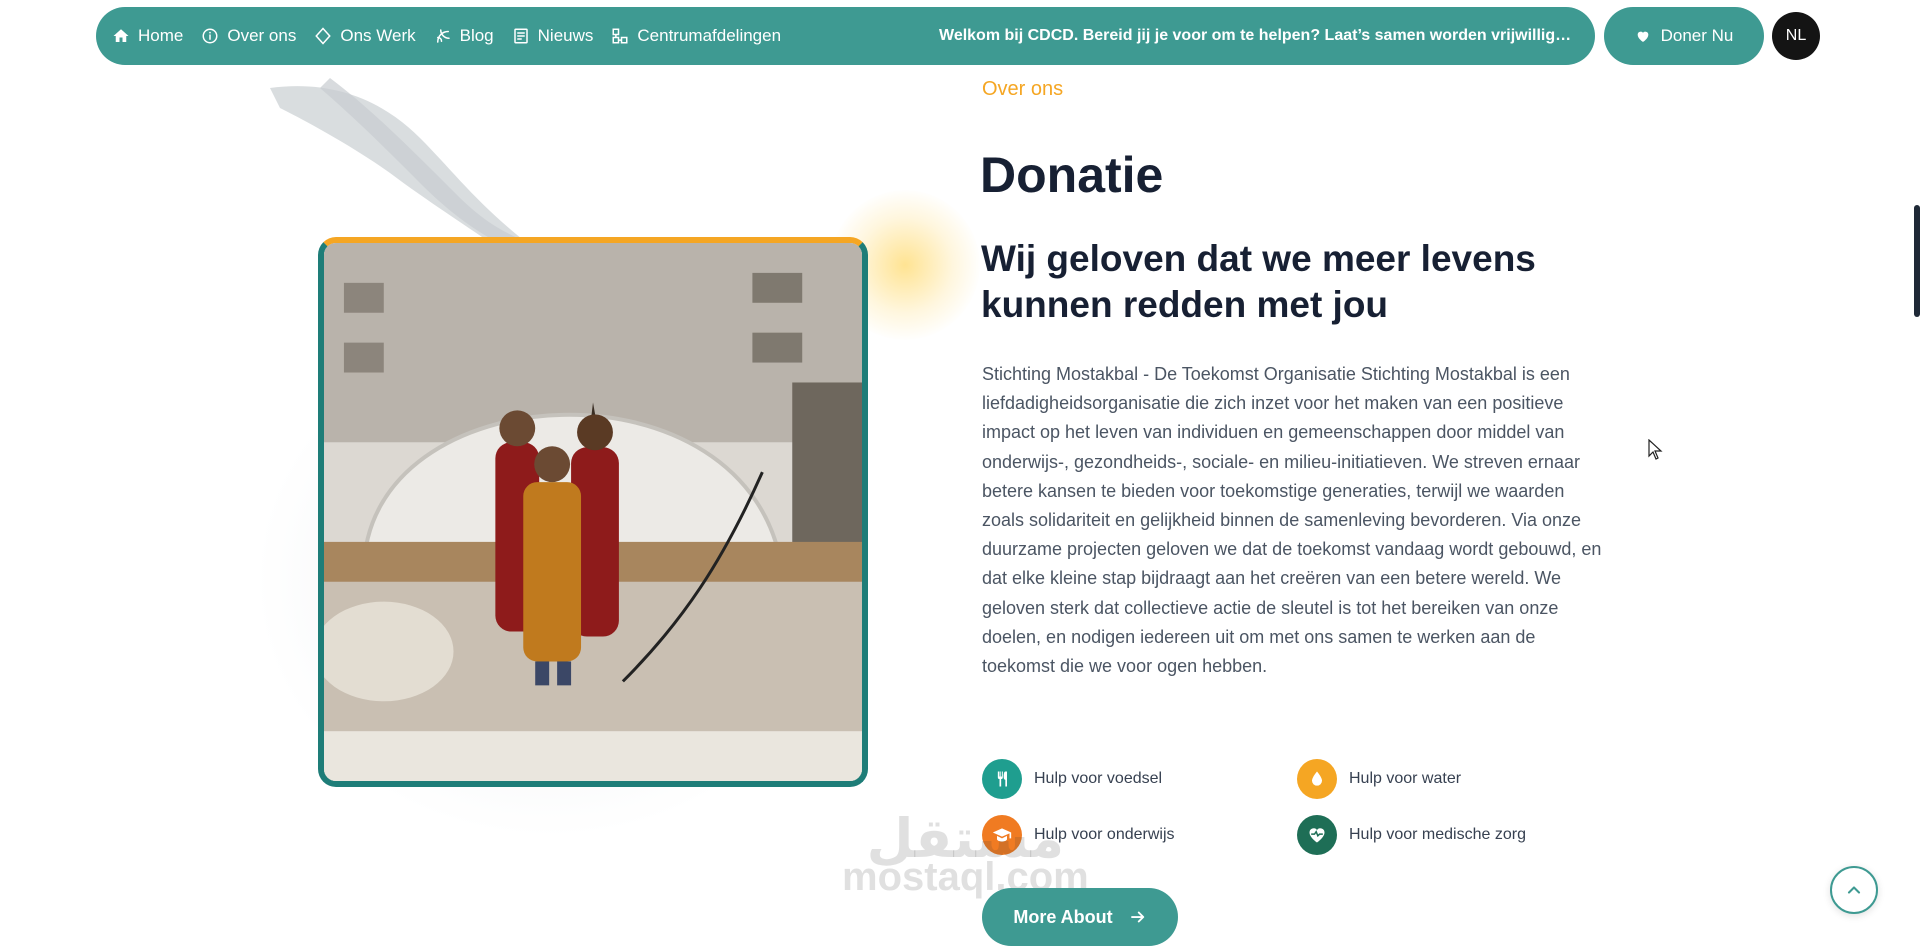  I want to click on more-about-button: More About, so click(1080, 917).